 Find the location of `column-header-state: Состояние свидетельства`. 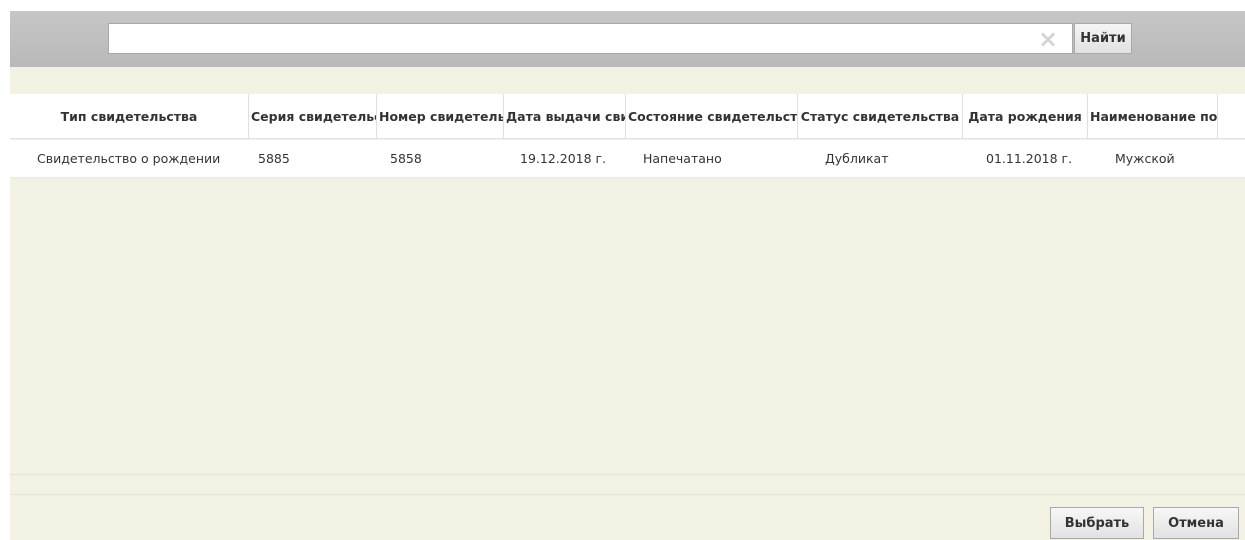

column-header-state: Состояние свидетельства is located at coordinates (712, 116).